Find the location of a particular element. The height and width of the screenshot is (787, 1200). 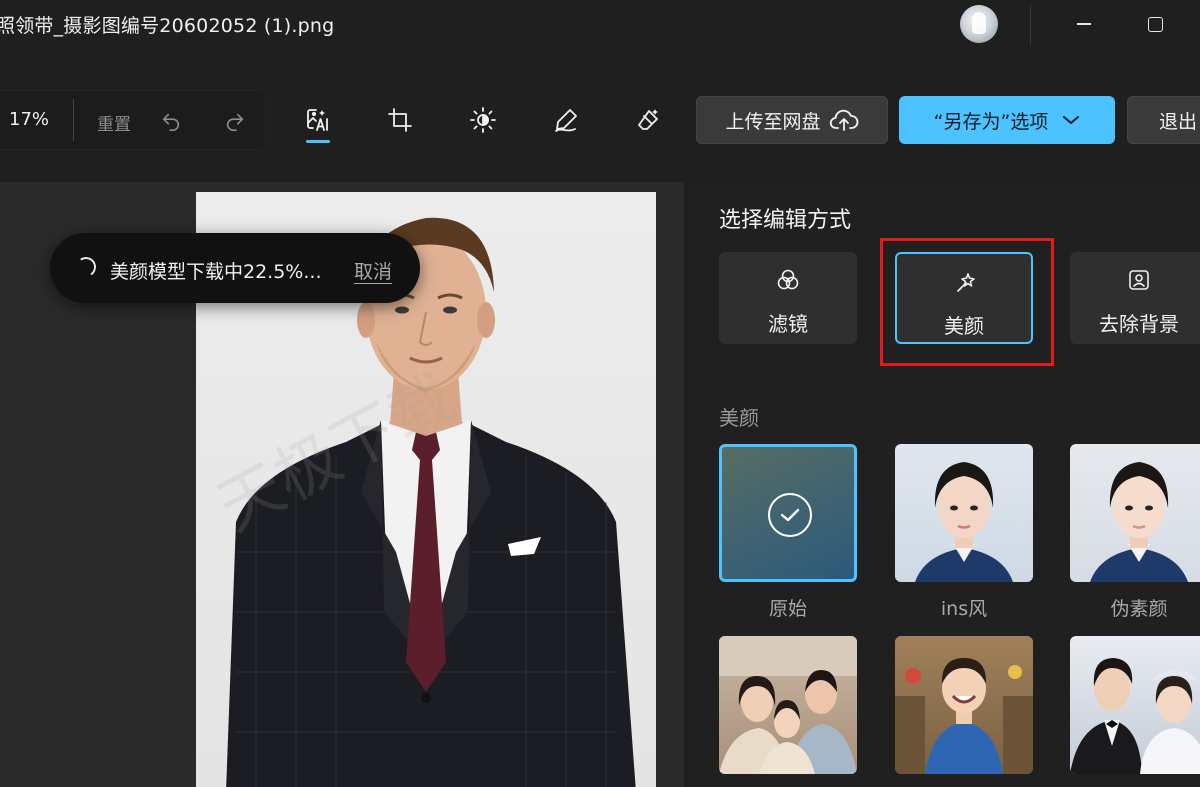

adjust-tool is located at coordinates (483, 120).